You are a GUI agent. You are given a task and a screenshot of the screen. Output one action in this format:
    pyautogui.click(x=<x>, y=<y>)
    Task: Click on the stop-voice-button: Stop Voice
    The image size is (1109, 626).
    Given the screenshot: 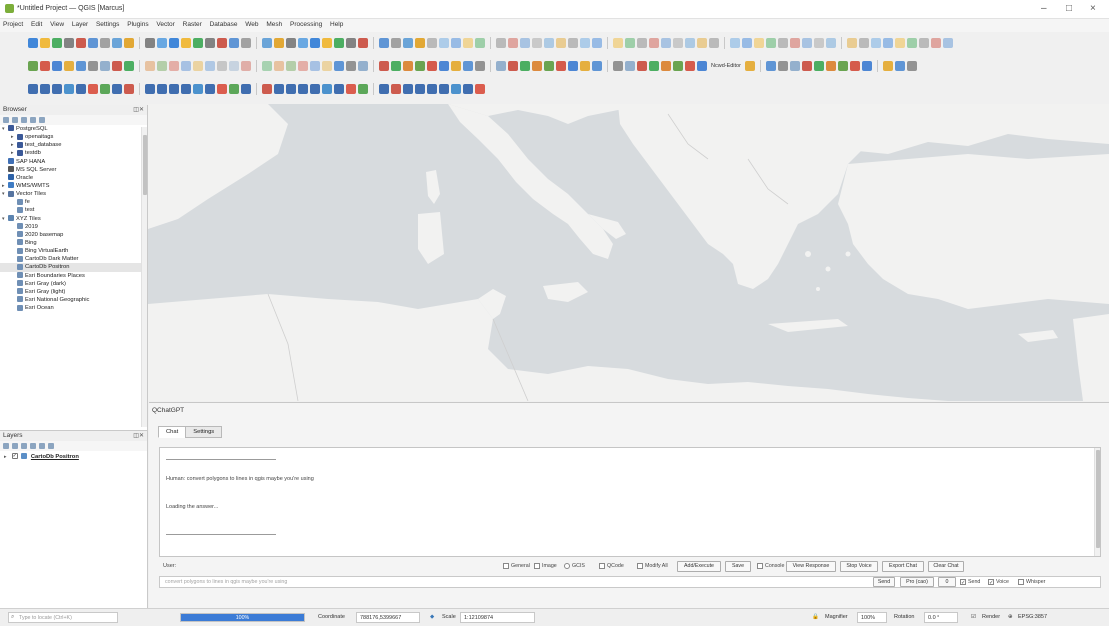 What is the action you would take?
    pyautogui.click(x=859, y=566)
    